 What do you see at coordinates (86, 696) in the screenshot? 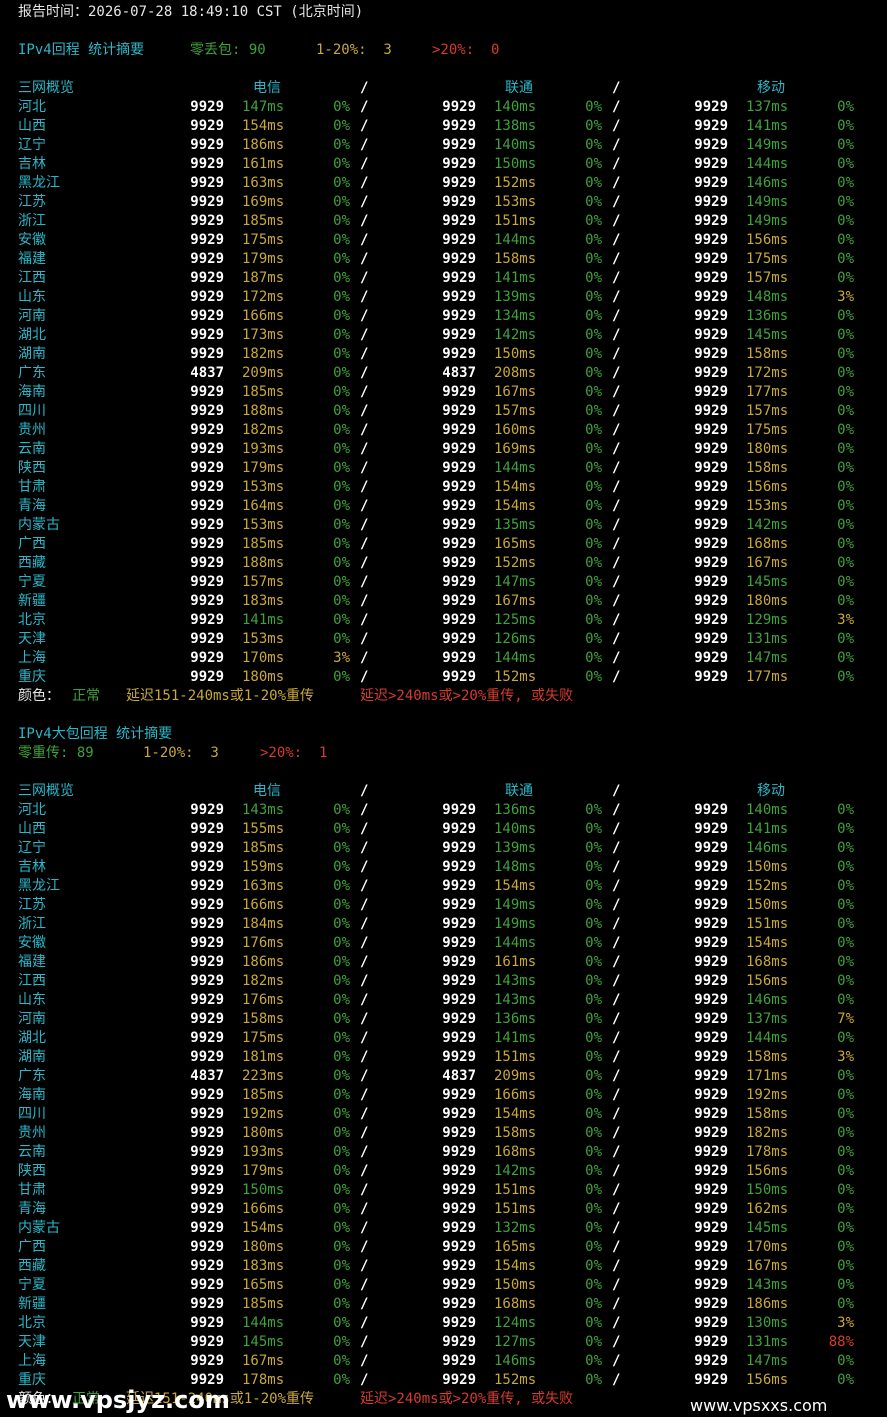
I see `legend-normal: 正常` at bounding box center [86, 696].